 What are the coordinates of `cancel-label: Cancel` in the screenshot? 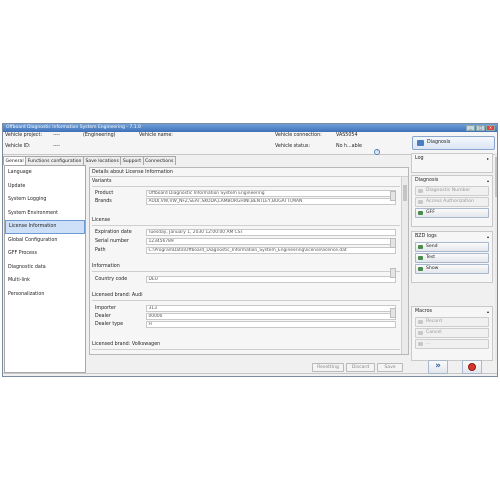 It's located at (434, 332).